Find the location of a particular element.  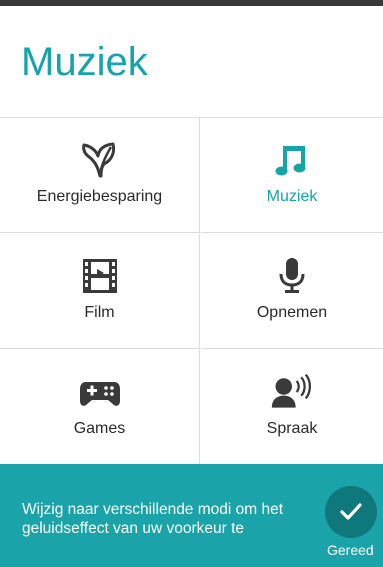

mode-label: Spraak is located at coordinates (292, 428).